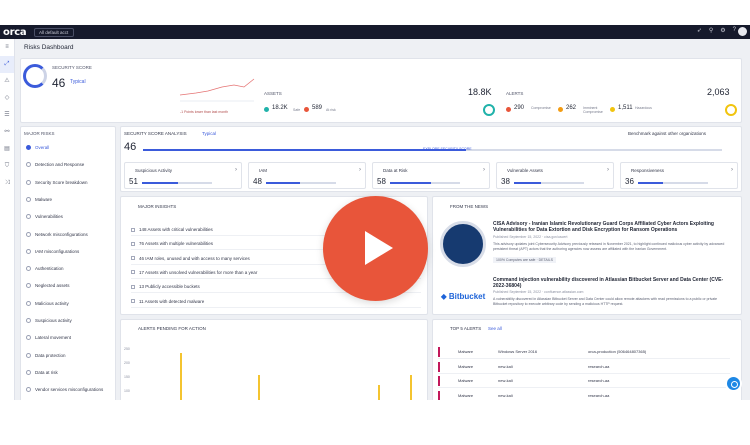 This screenshot has width=750, height=445. Describe the element at coordinates (742, 31) in the screenshot. I see `avatar` at that location.